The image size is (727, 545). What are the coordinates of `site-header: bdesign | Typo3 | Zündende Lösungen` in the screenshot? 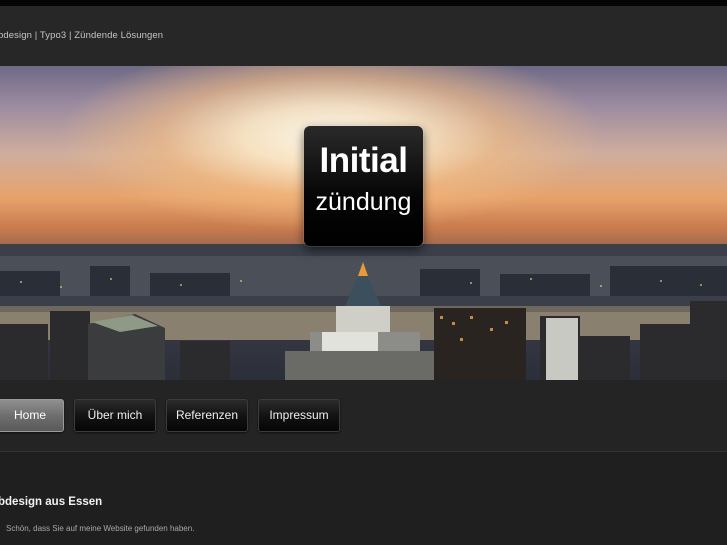 It's located at (363, 36).